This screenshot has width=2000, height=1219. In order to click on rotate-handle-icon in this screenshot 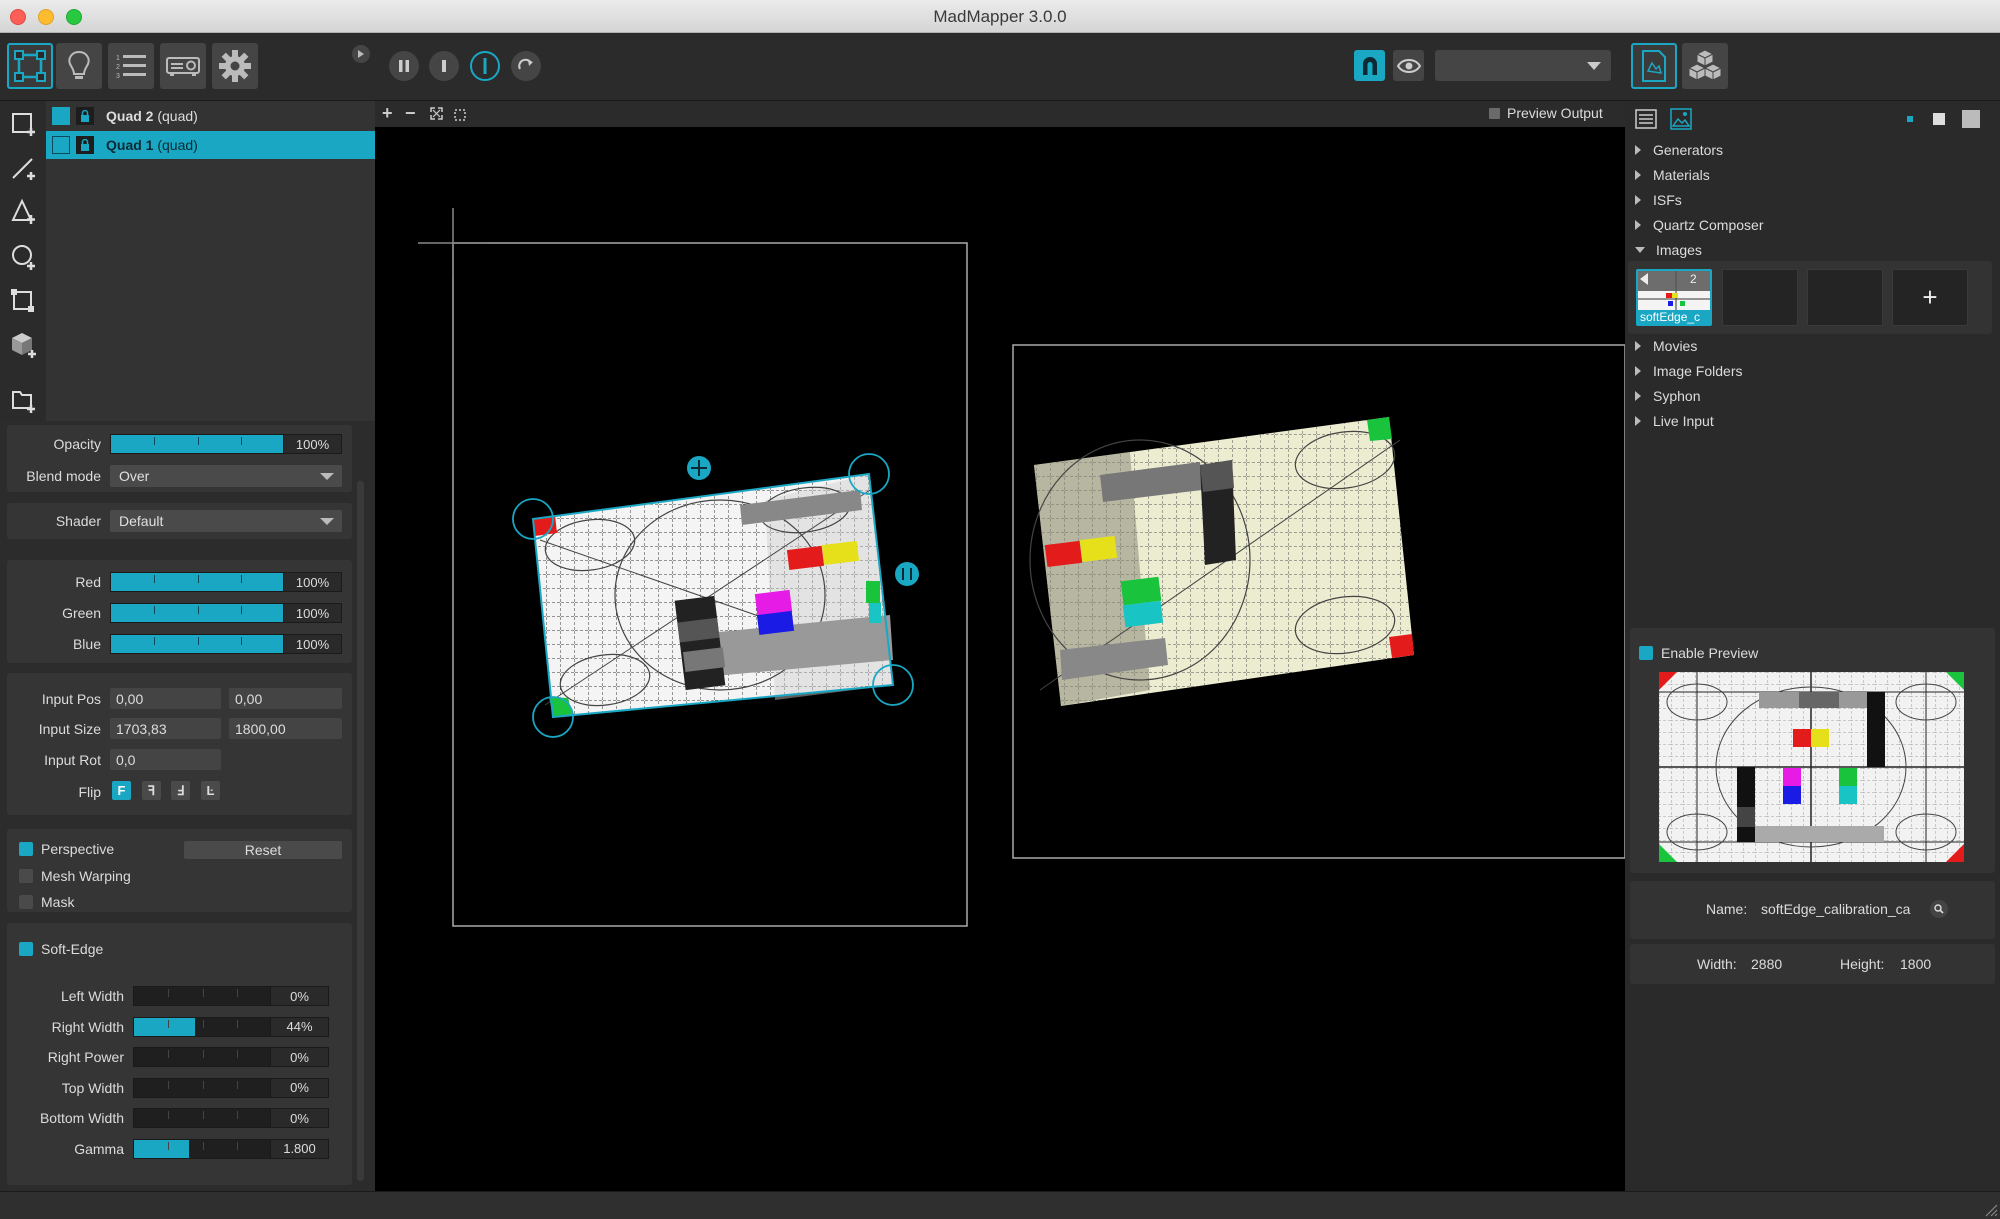, I will do `click(907, 574)`.